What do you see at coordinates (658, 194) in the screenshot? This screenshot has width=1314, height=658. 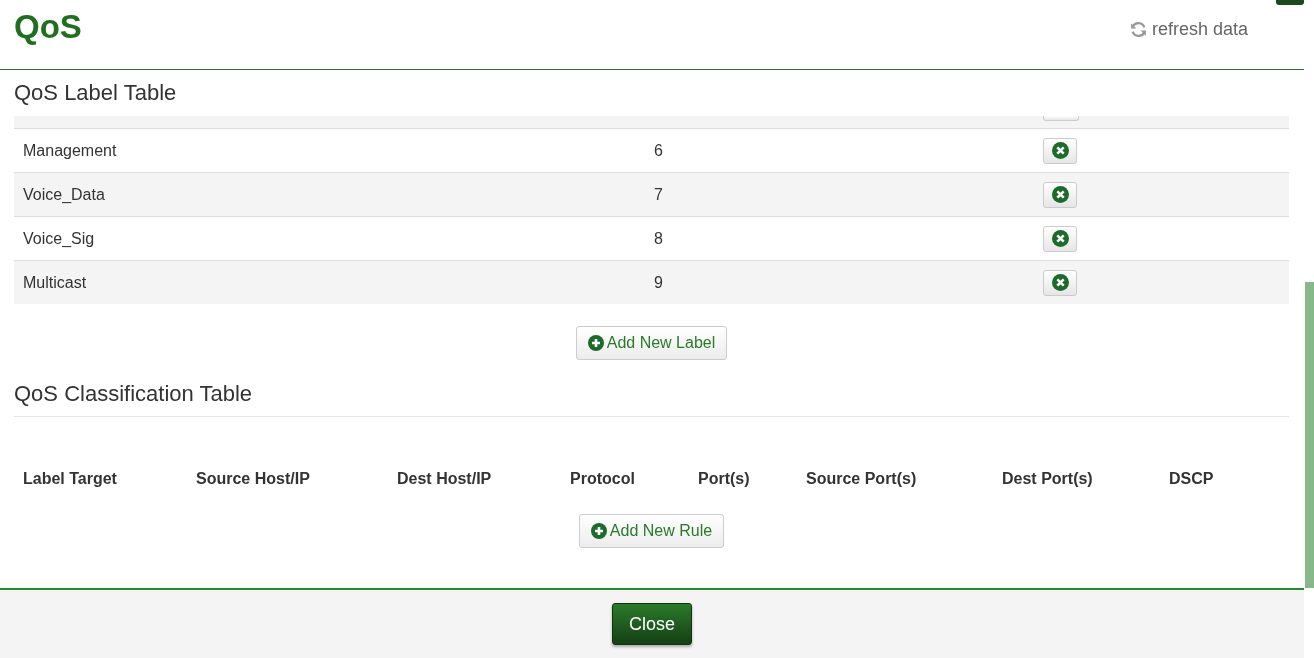 I see `table-cell-text: 7` at bounding box center [658, 194].